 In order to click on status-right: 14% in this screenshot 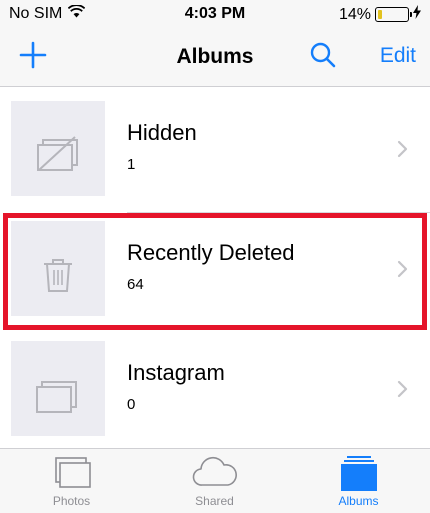, I will do `click(380, 14)`.